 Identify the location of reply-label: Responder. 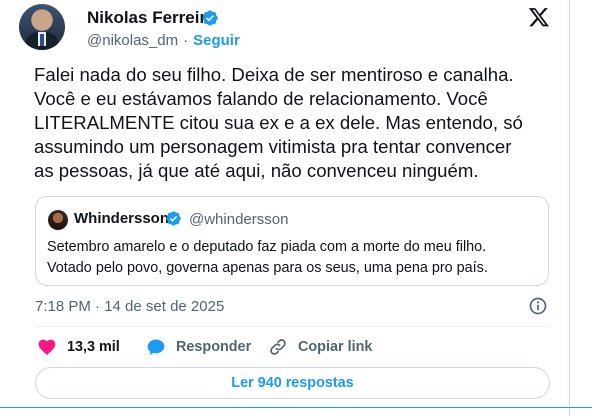
(214, 347).